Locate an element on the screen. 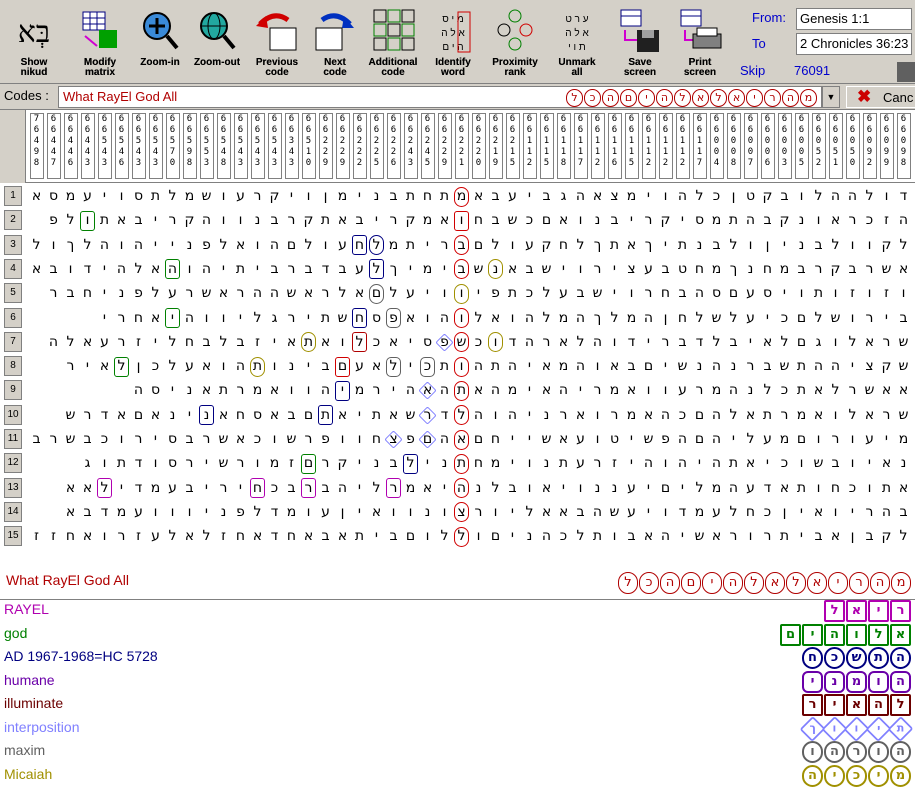  matrix-letter: ט is located at coordinates (615, 439).